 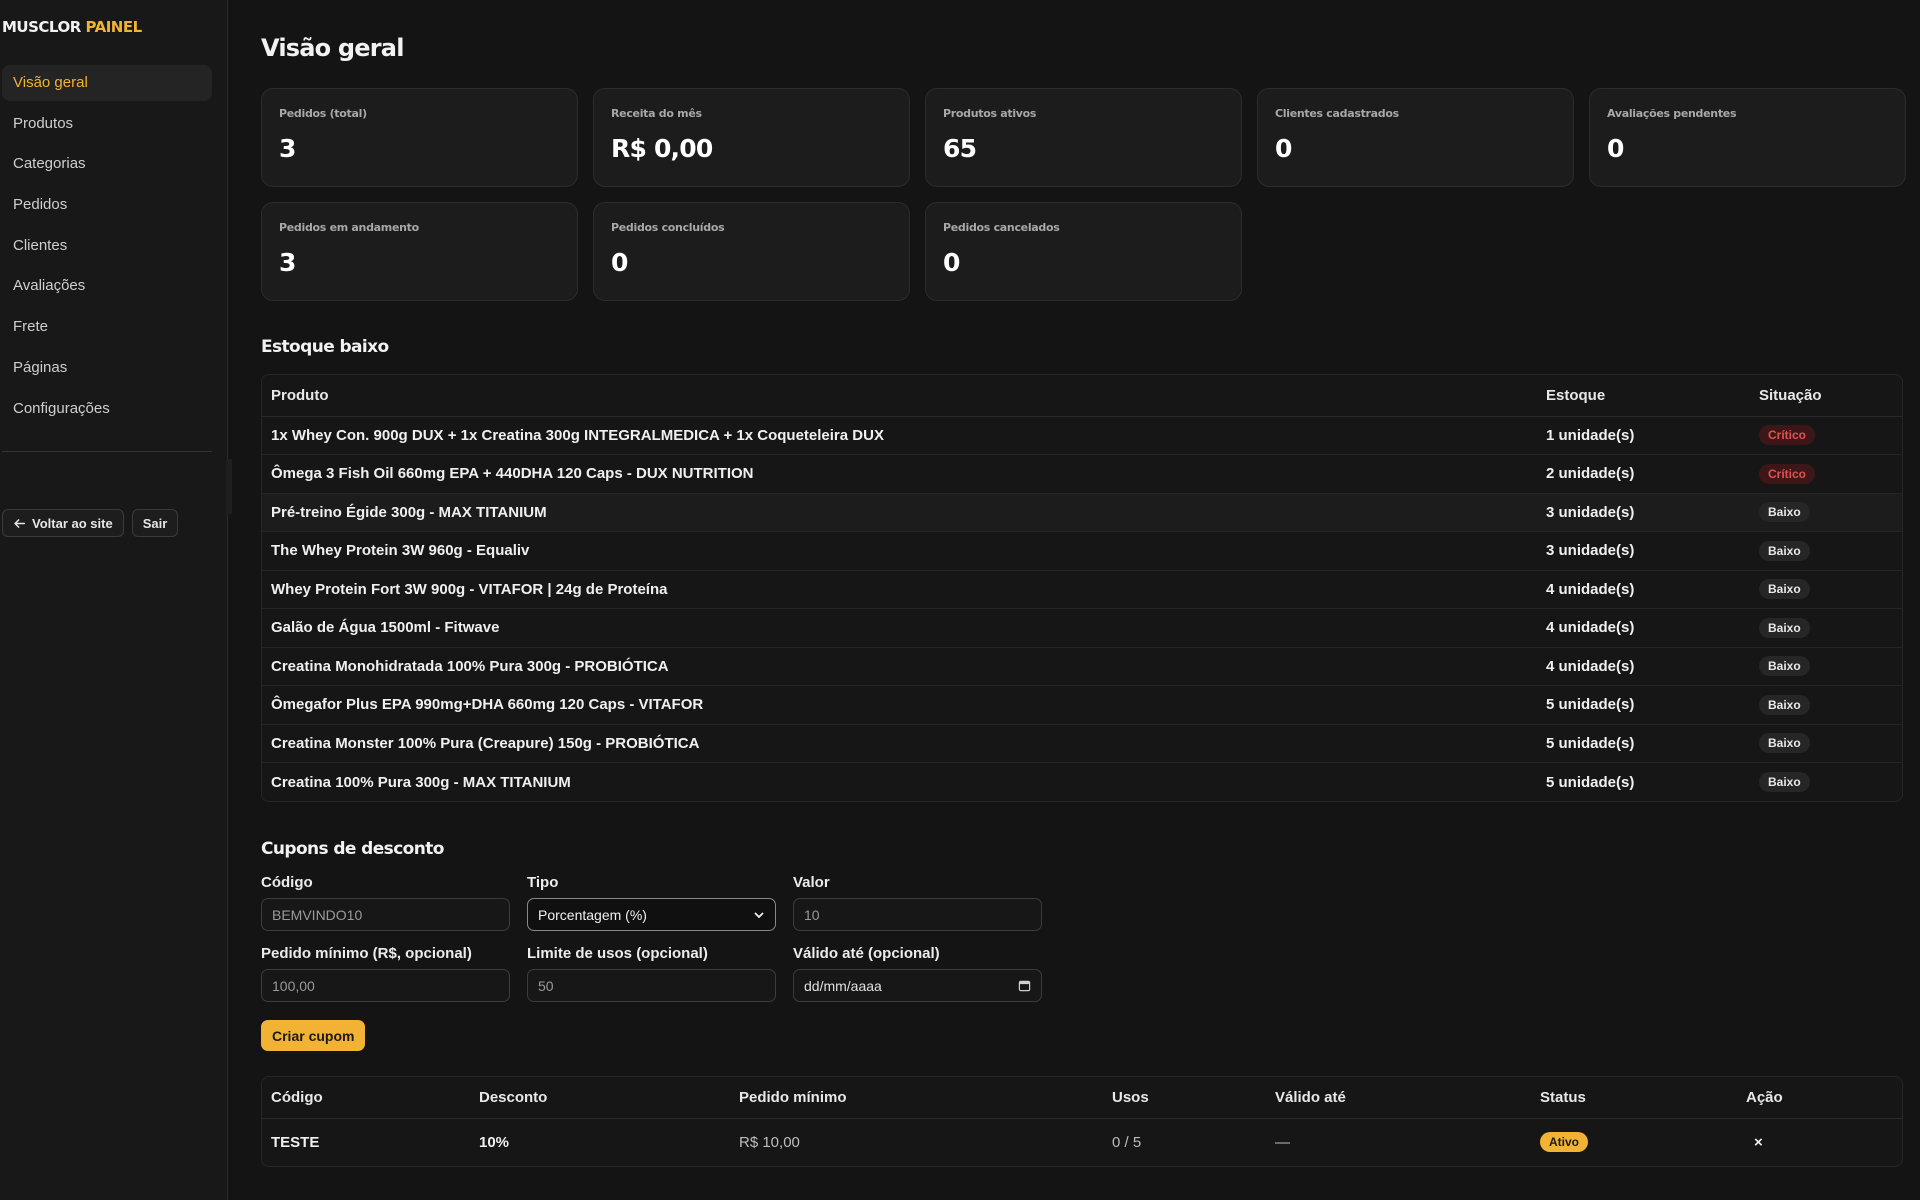 I want to click on logout-button: Sair, so click(x=155, y=523).